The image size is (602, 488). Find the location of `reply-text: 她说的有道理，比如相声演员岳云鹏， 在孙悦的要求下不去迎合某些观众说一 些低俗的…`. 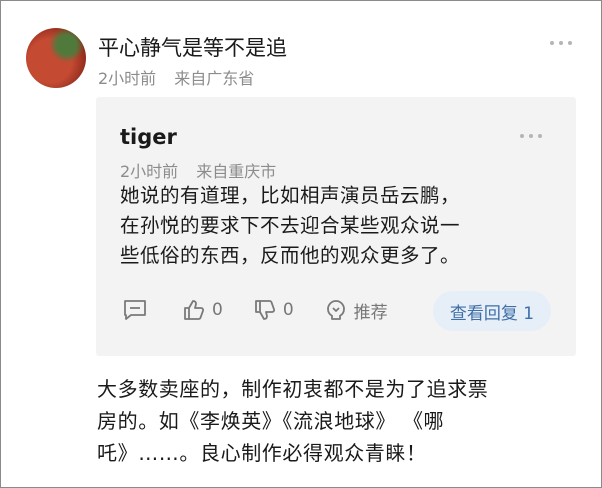

reply-text: 她说的有道理，比如相声演员岳云鹏， 在孙悦的要求下不去迎合某些观众说一 些低俗的… is located at coordinates (340, 226).